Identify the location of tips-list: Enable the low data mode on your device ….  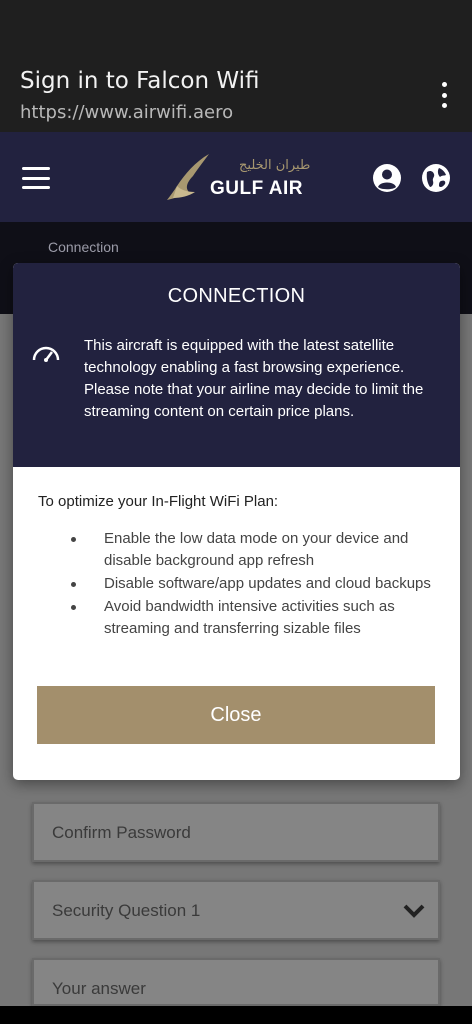
(251, 584).